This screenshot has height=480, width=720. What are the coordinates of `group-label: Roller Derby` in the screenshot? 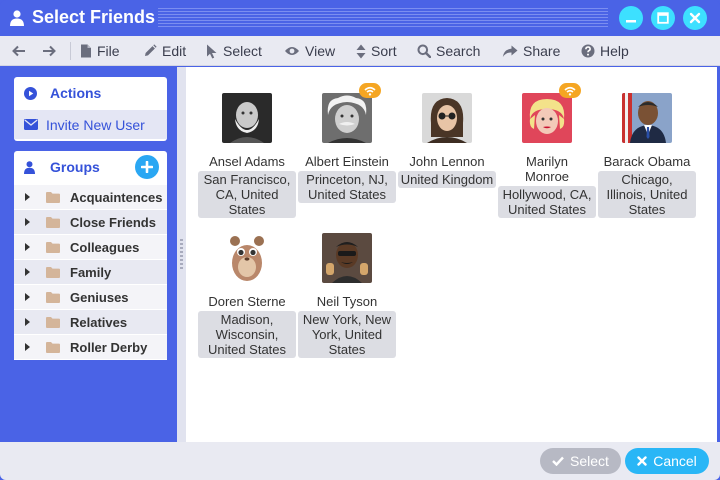 It's located at (109, 347).